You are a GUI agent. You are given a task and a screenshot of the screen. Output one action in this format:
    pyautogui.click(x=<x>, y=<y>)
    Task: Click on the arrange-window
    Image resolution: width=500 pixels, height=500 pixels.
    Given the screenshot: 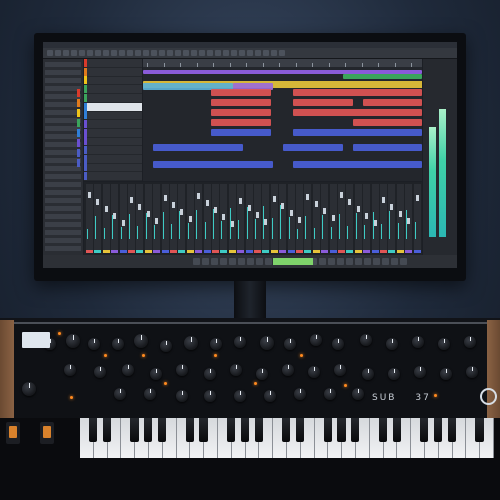 What is the action you would take?
    pyautogui.click(x=282, y=120)
    